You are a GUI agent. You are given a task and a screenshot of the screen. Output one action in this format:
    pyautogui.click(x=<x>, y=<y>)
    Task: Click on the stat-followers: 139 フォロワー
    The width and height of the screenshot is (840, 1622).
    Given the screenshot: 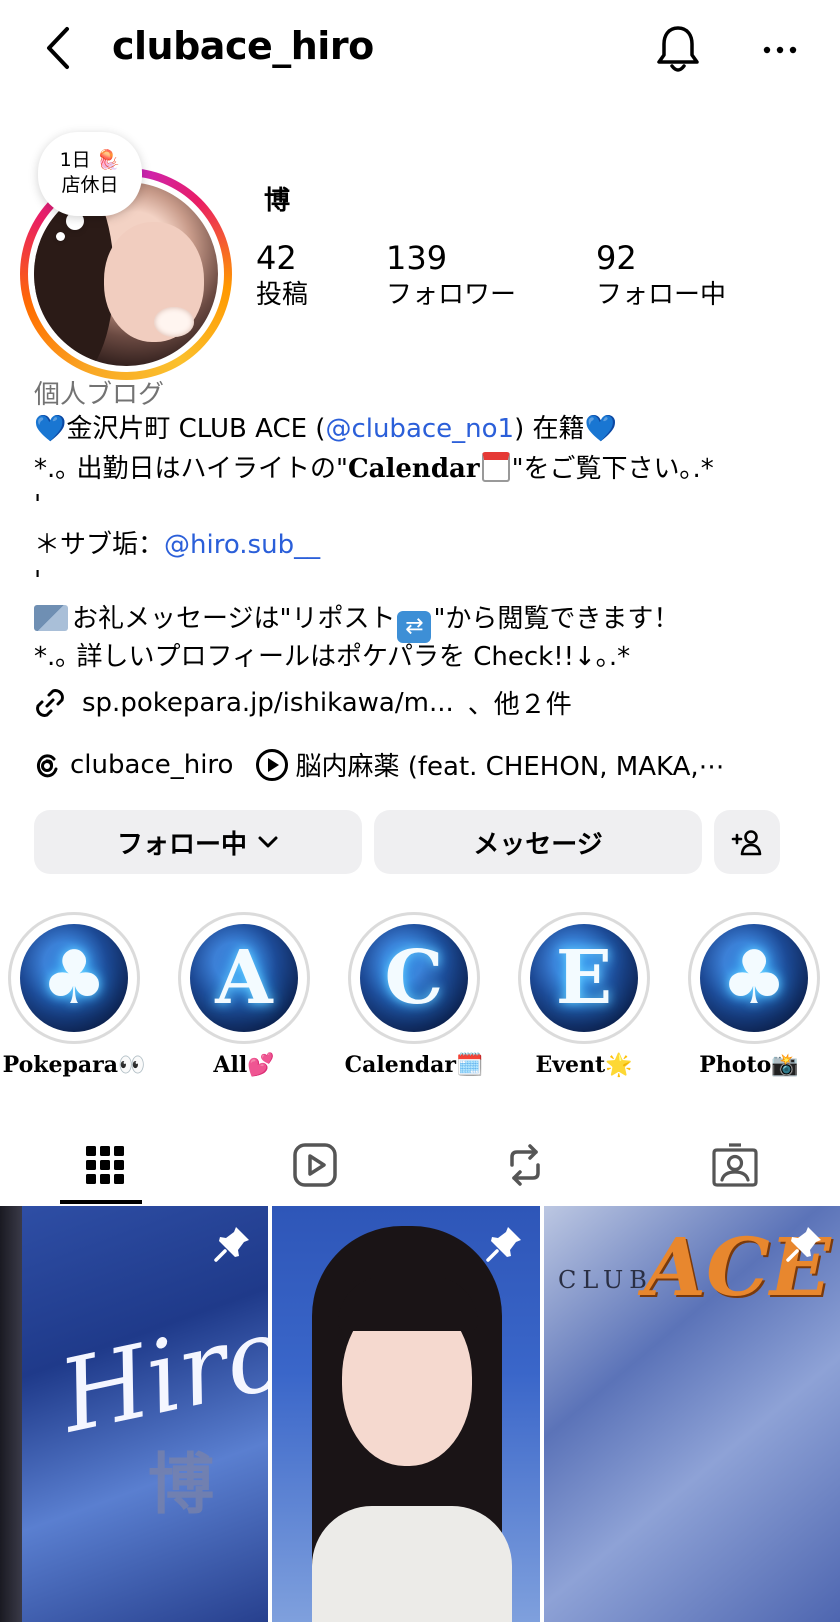 What is the action you would take?
    pyautogui.click(x=451, y=275)
    